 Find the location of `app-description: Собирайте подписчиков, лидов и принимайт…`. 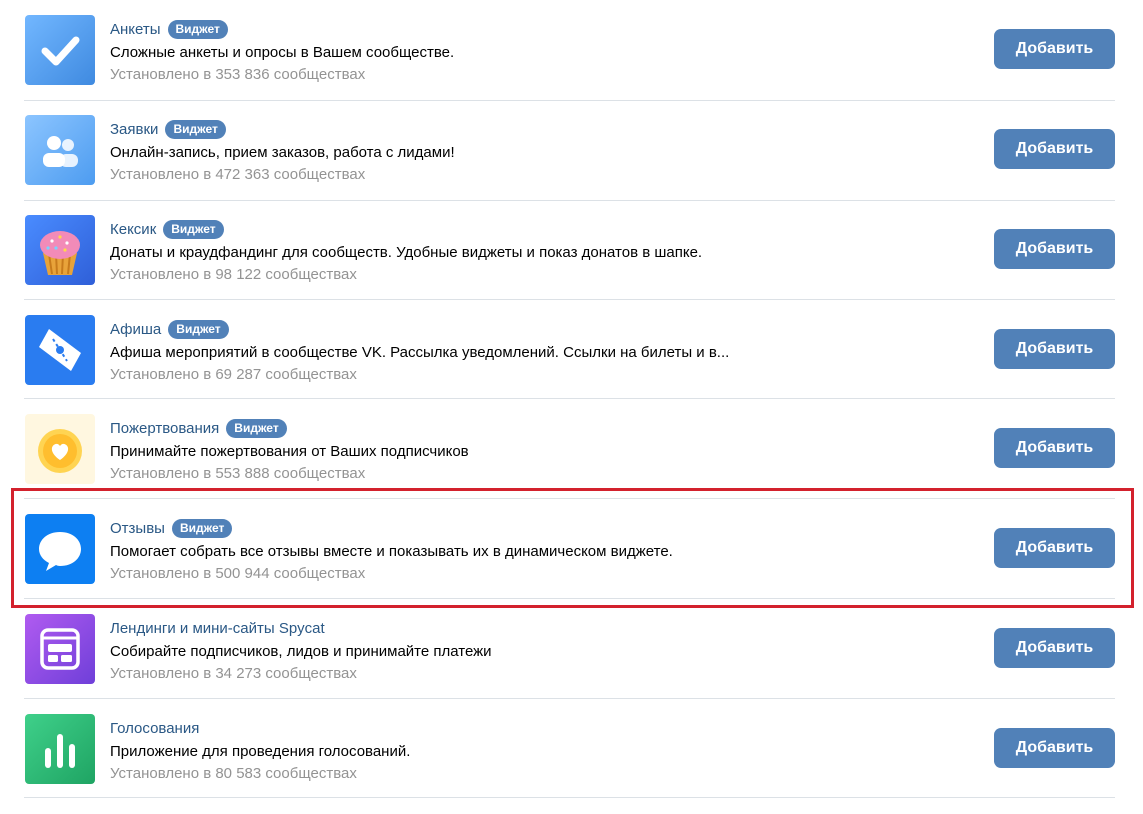

app-description: Собирайте подписчиков, лидов и принимайт… is located at coordinates (301, 651).